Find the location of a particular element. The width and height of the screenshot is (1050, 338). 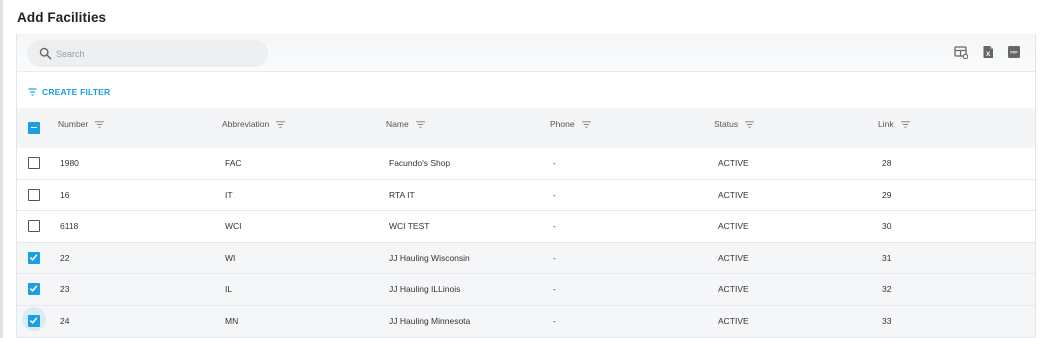

column-header-number: Number is located at coordinates (81, 124).